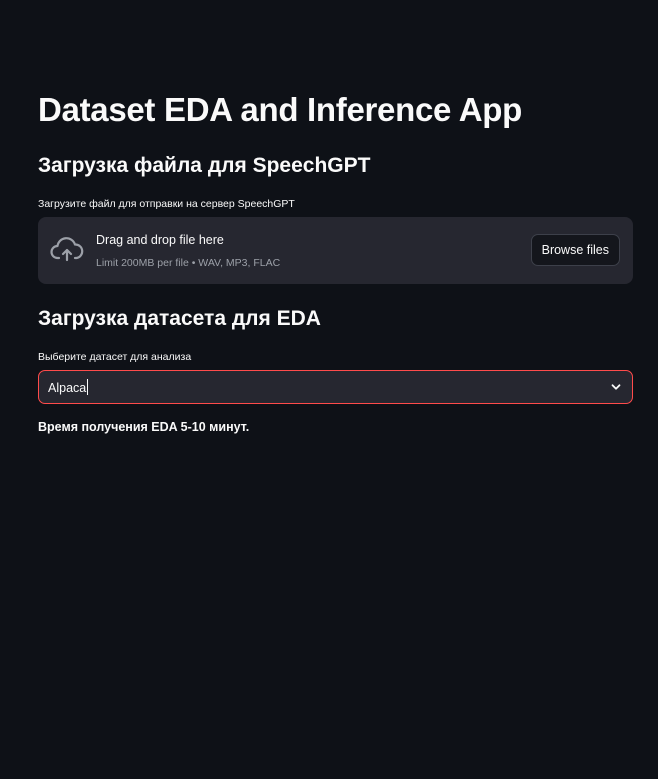 The height and width of the screenshot is (779, 658). What do you see at coordinates (335, 387) in the screenshot?
I see `dataset-select: Alpaca` at bounding box center [335, 387].